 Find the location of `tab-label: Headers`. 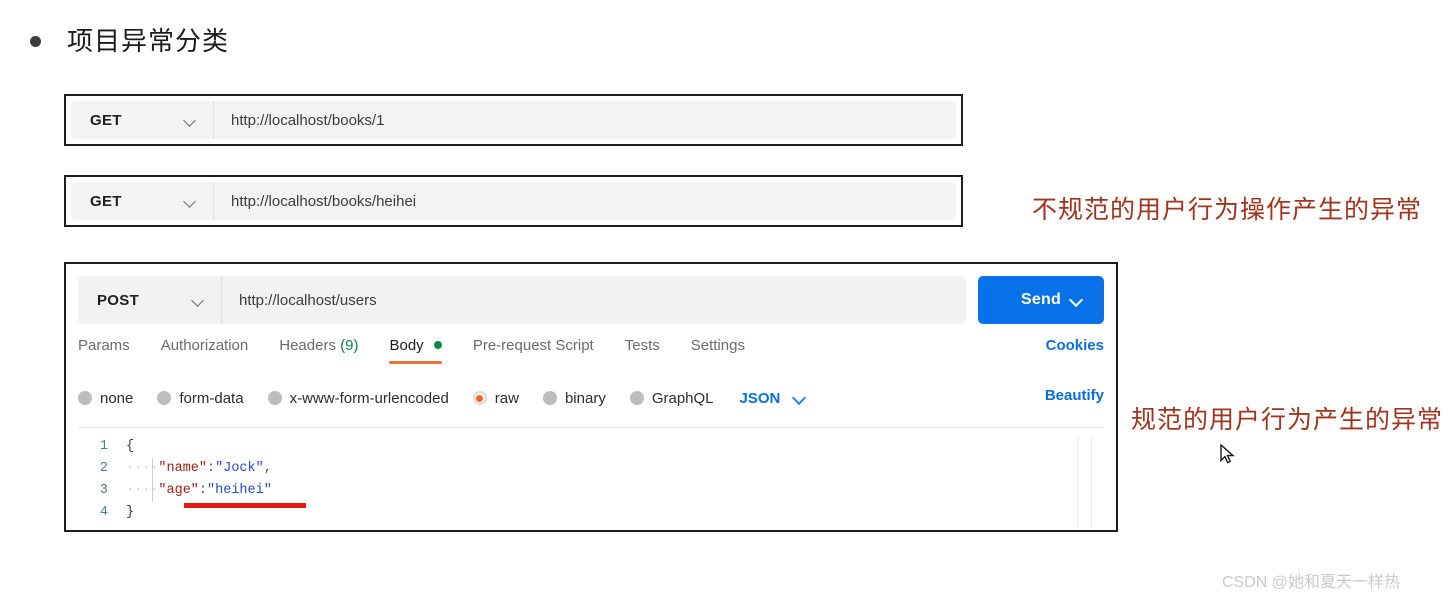

tab-label: Headers is located at coordinates (307, 345).